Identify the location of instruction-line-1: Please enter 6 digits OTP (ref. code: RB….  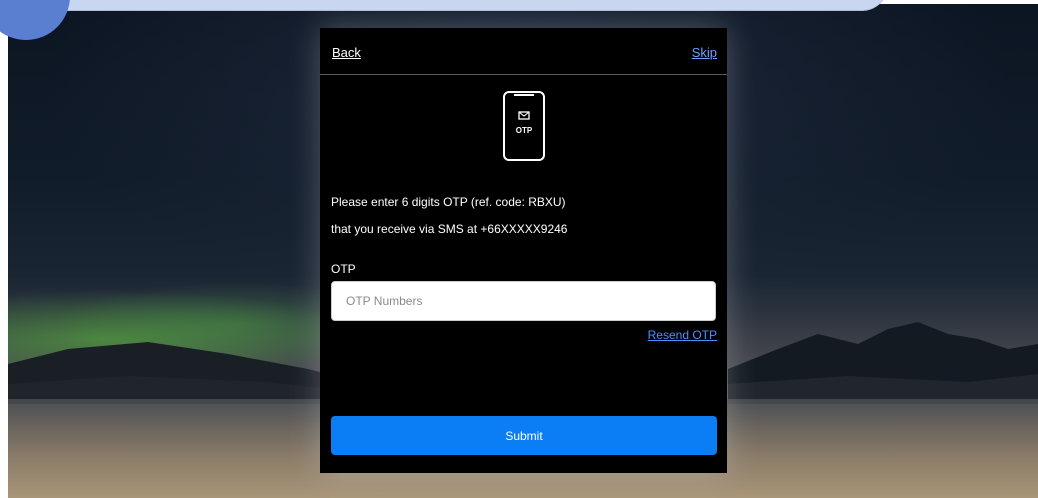
(448, 202).